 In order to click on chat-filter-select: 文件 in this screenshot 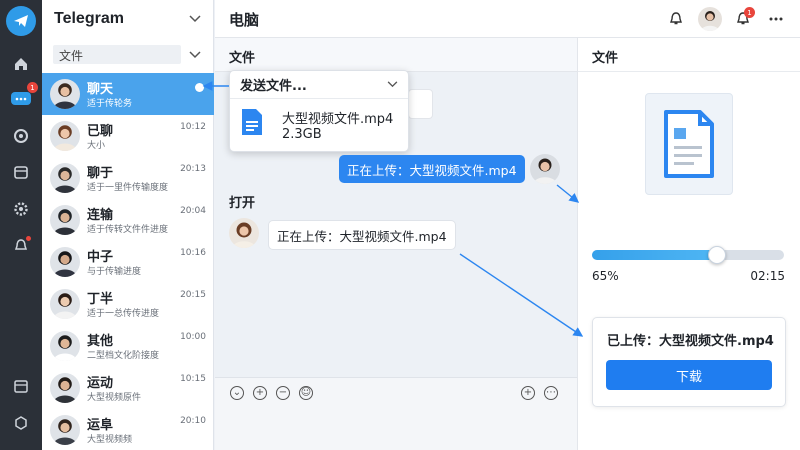, I will do `click(127, 54)`.